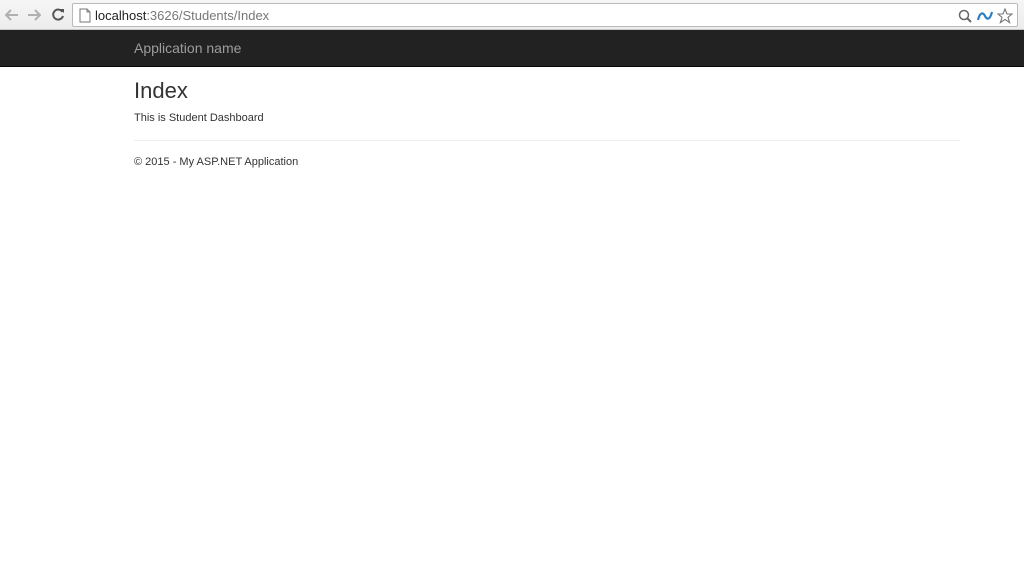  What do you see at coordinates (208, 15) in the screenshot?
I see `url-path: :3626/Students/Index` at bounding box center [208, 15].